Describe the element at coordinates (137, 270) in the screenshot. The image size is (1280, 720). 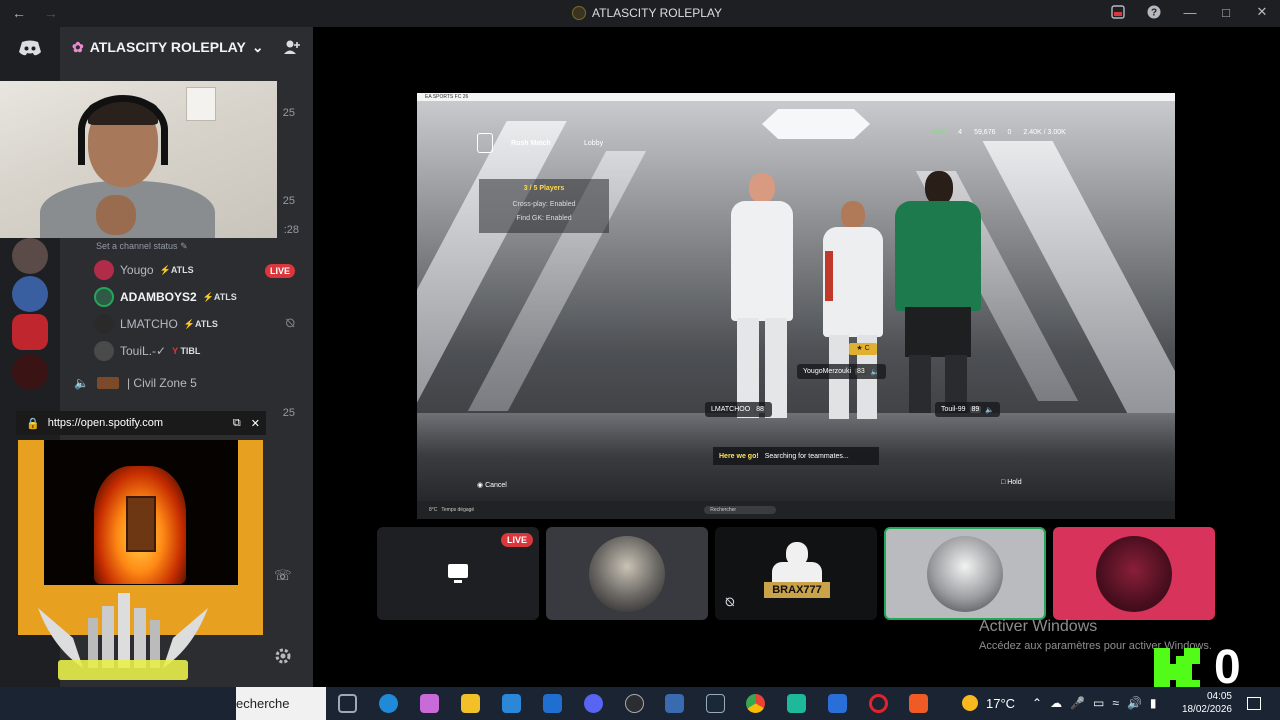
I see `member-name: Yougo` at that location.